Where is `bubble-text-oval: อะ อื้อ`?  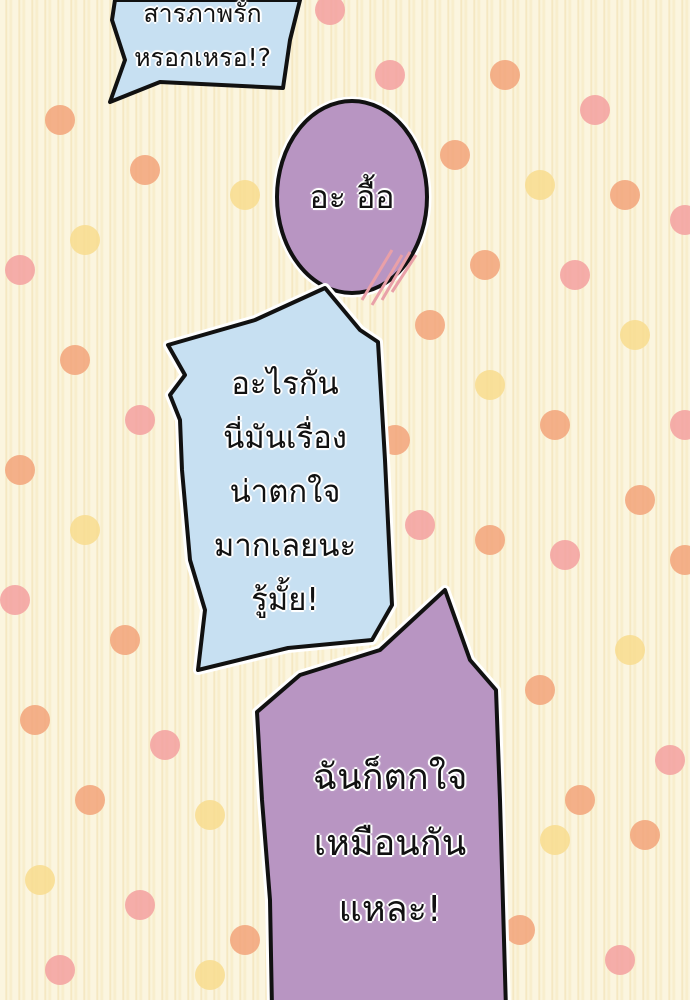 bubble-text-oval: อะ อื้อ is located at coordinates (352, 197).